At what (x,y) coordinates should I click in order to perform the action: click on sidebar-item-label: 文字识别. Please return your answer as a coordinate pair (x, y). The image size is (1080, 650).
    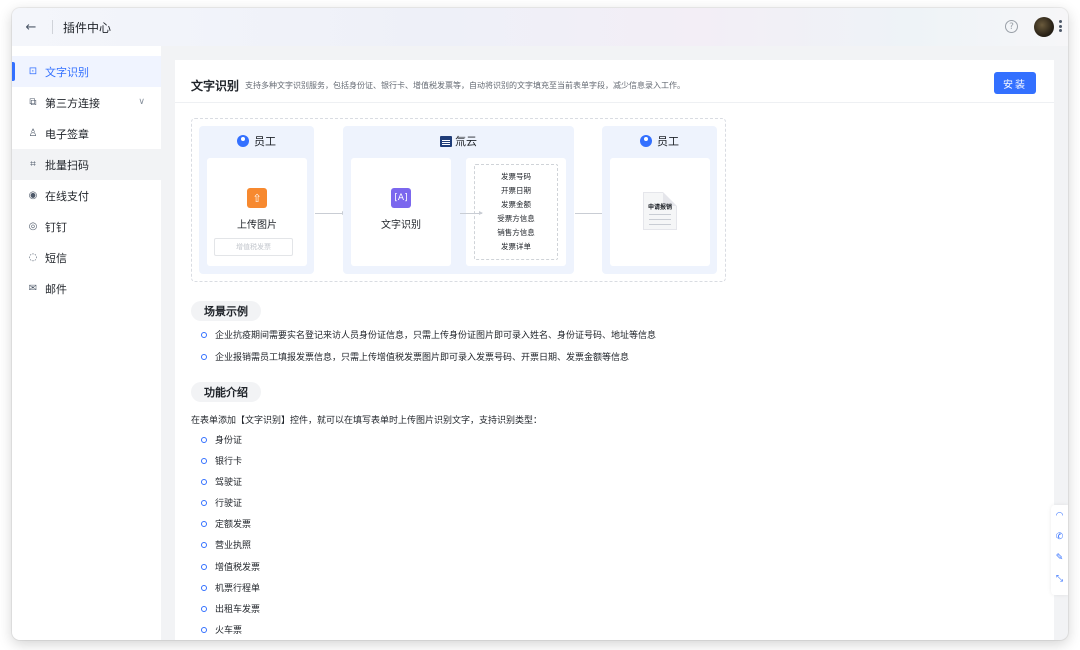
    Looking at the image, I should click on (67, 72).